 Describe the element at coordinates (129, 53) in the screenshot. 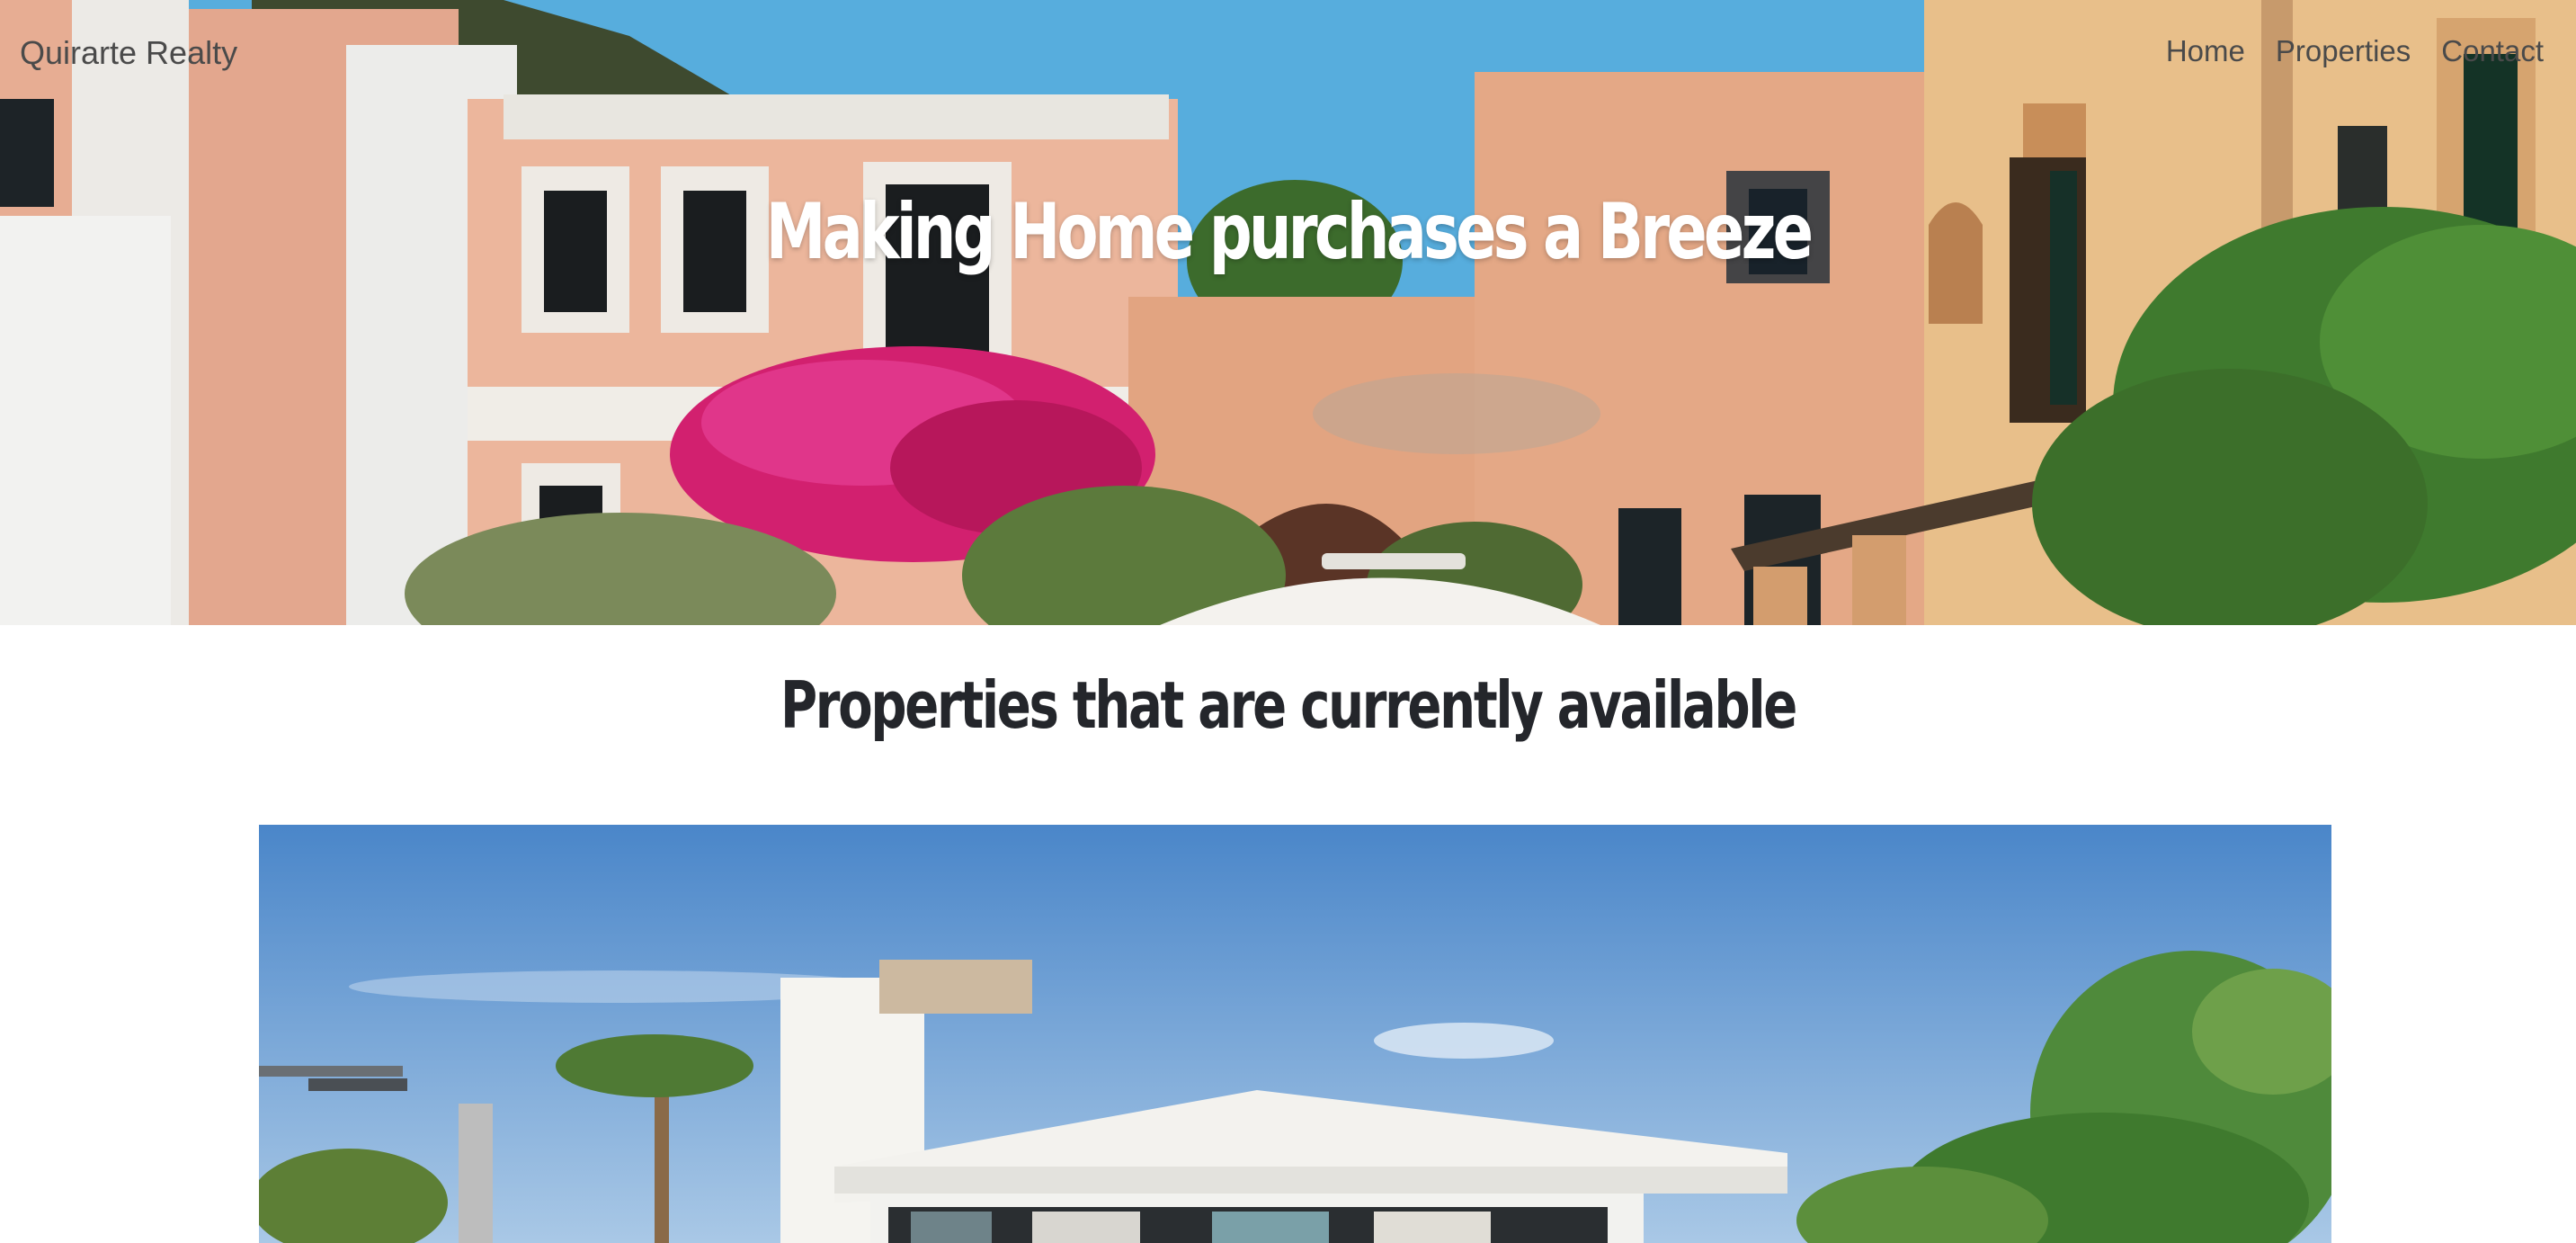

I see `brand-logo-link: Quirarte Realty` at that location.